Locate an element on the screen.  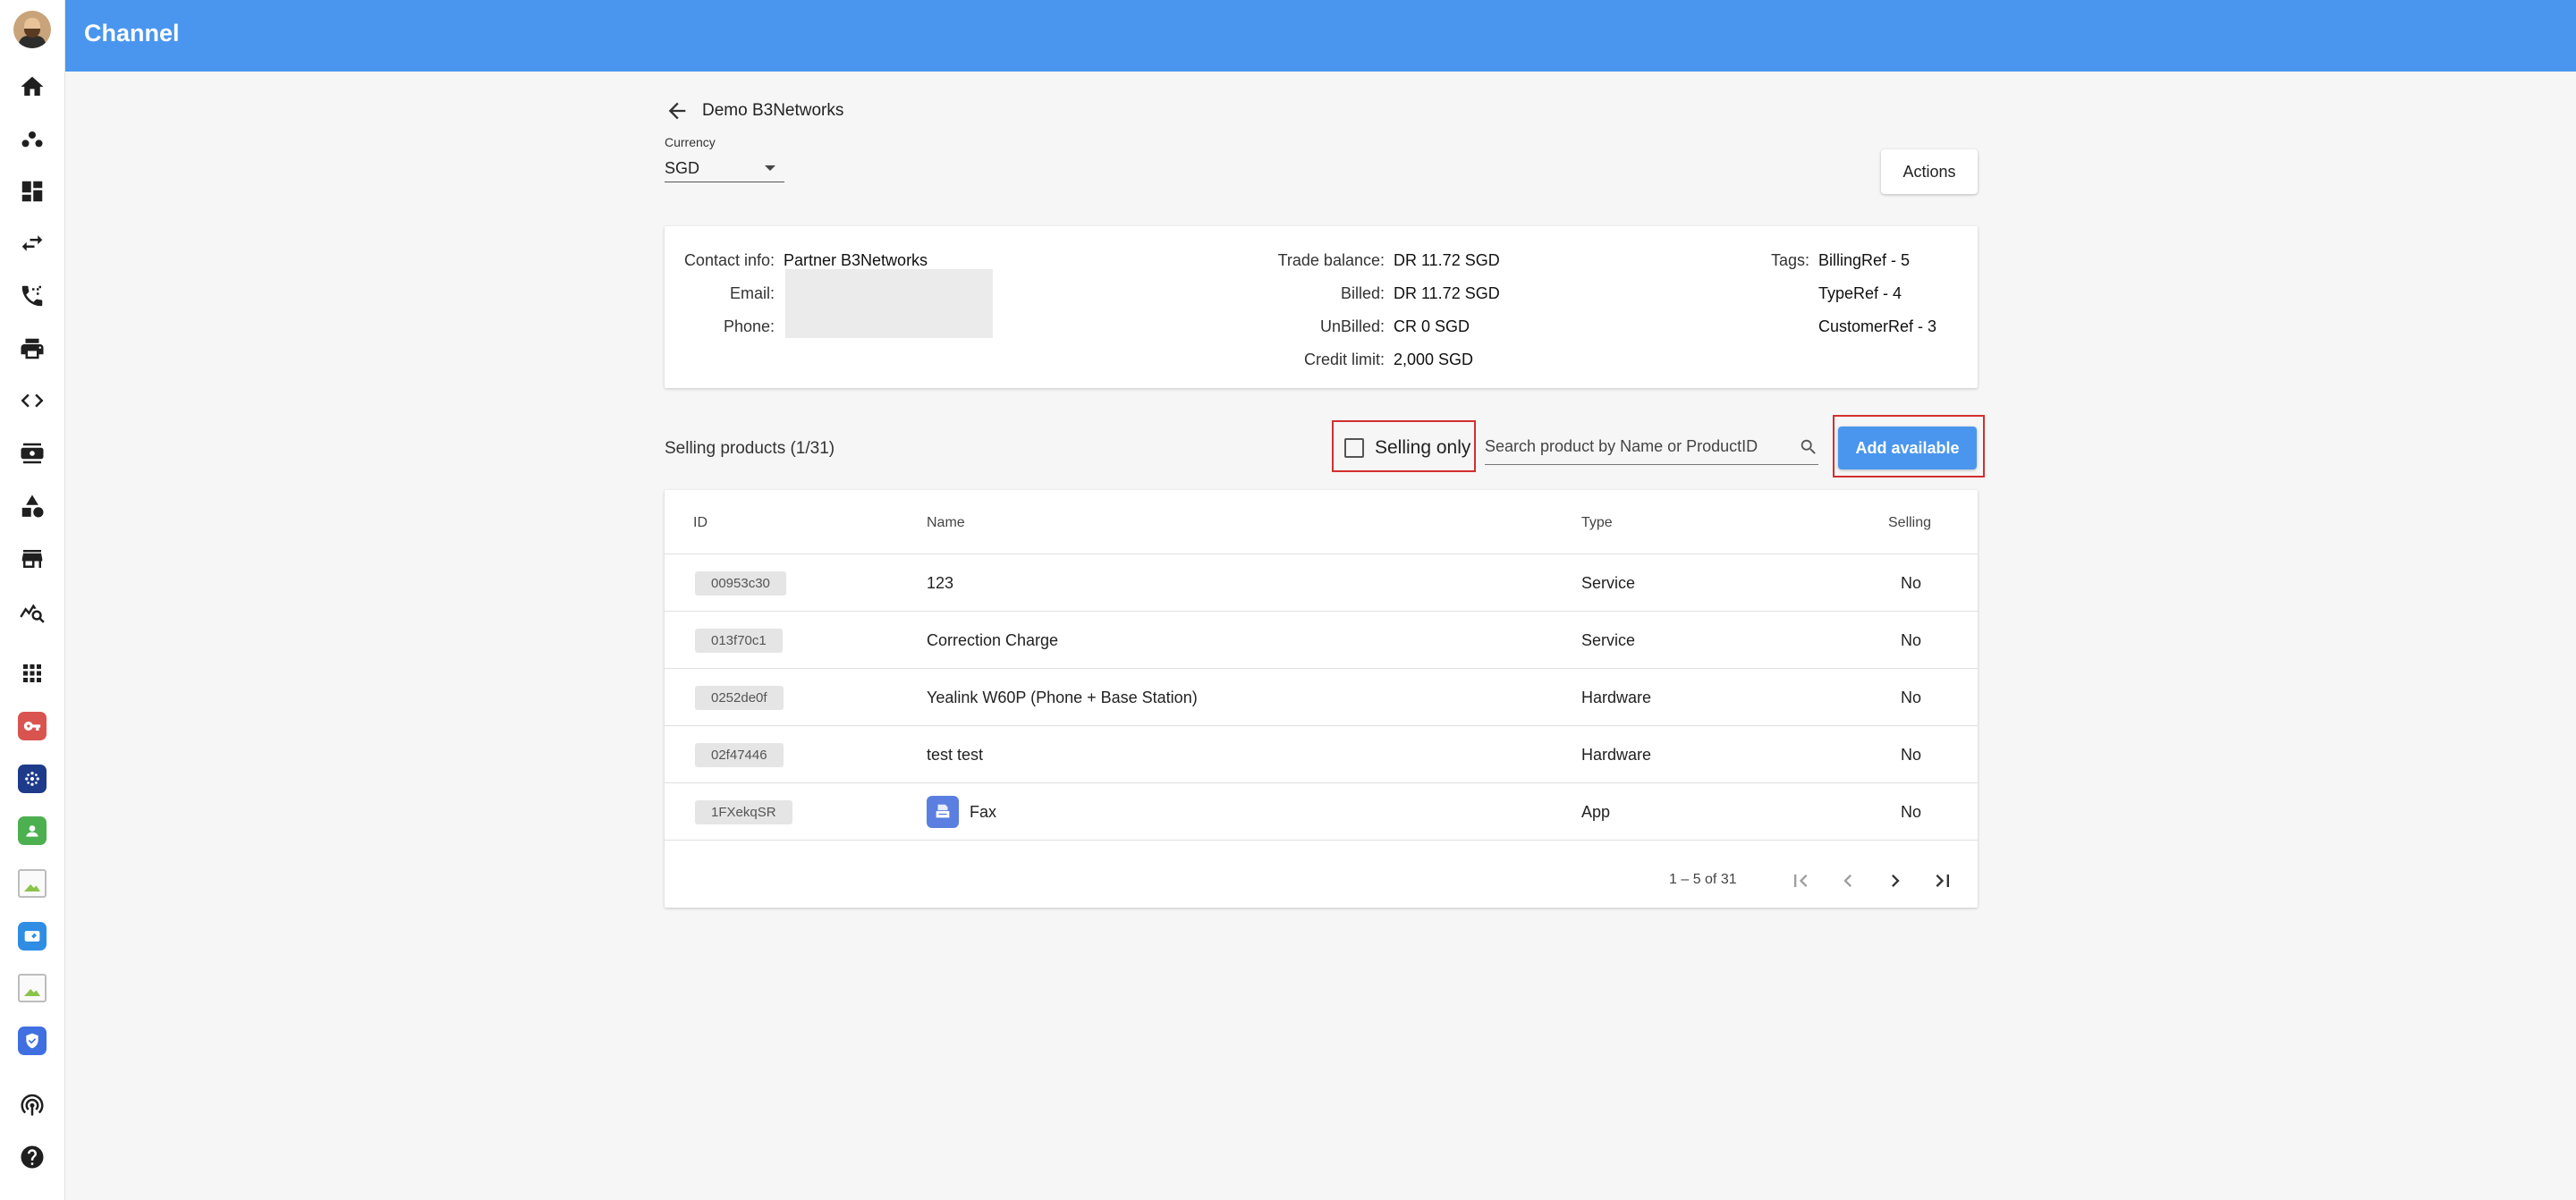
selling-products-title: Selling products (1/31) is located at coordinates (750, 449).